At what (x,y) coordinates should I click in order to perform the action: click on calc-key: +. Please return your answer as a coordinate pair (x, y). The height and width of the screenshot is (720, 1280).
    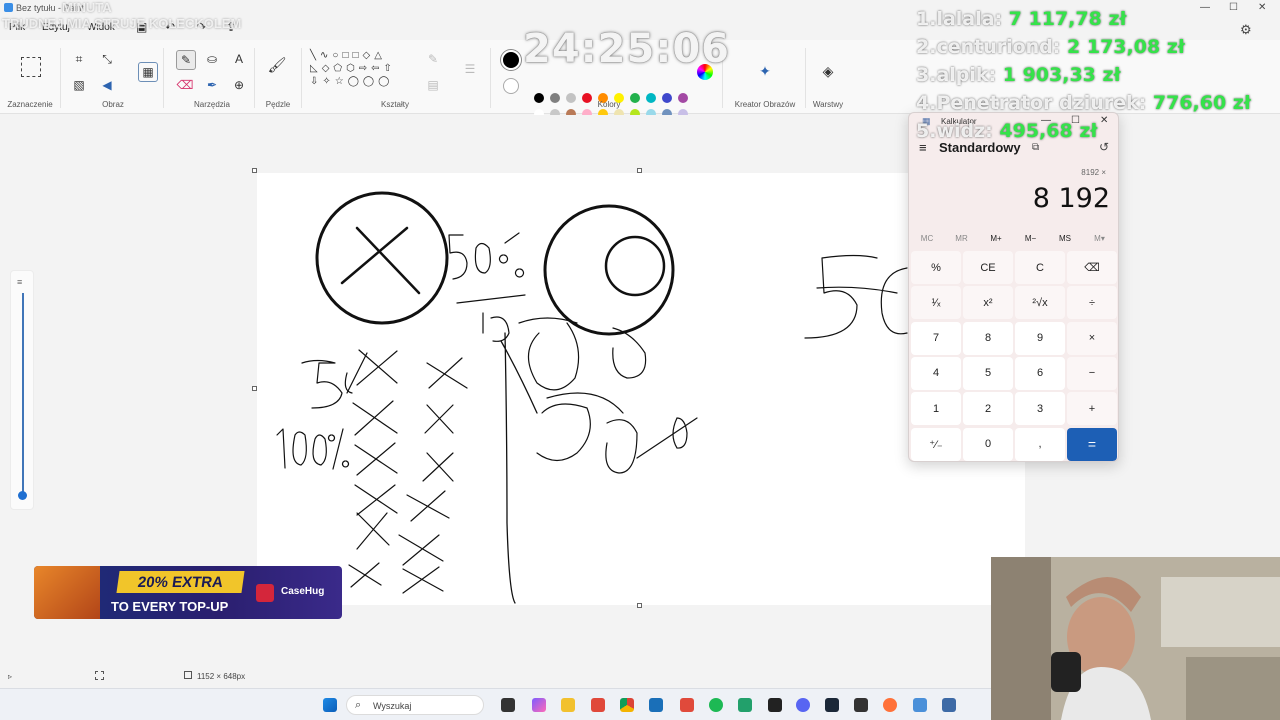
    Looking at the image, I should click on (1092, 409).